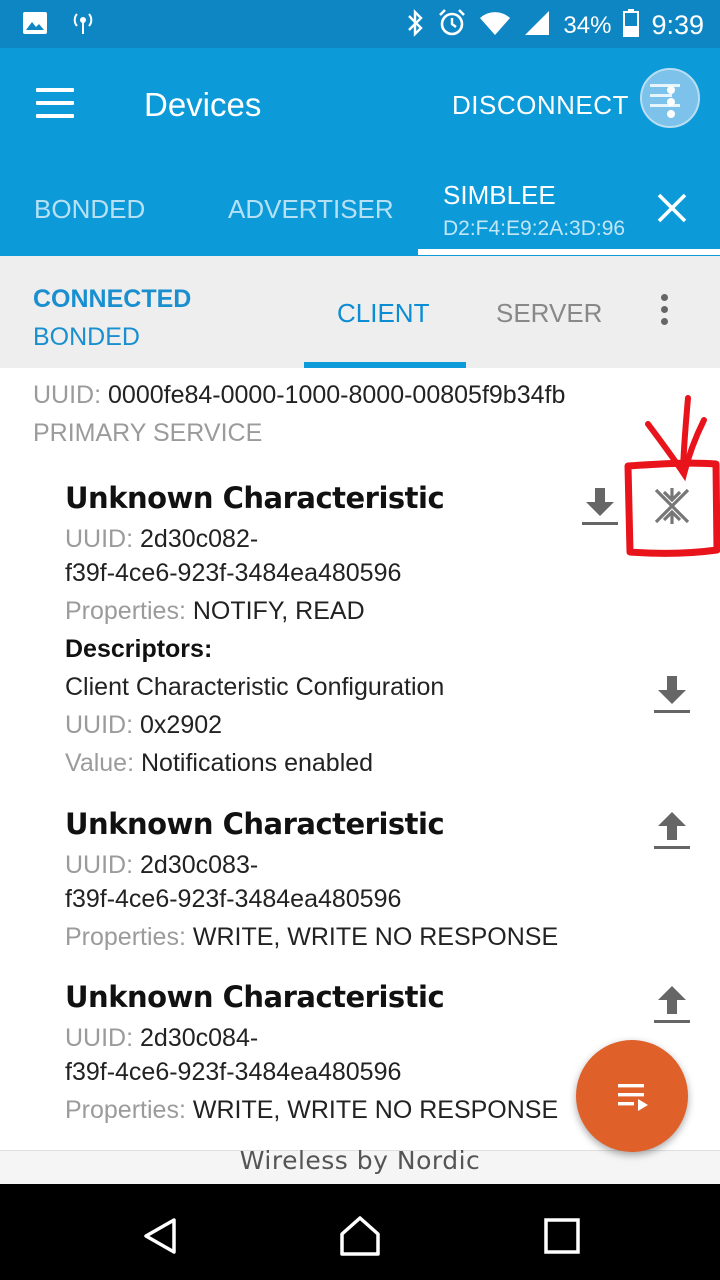  I want to click on tab-bonded: BONDED, so click(89, 209).